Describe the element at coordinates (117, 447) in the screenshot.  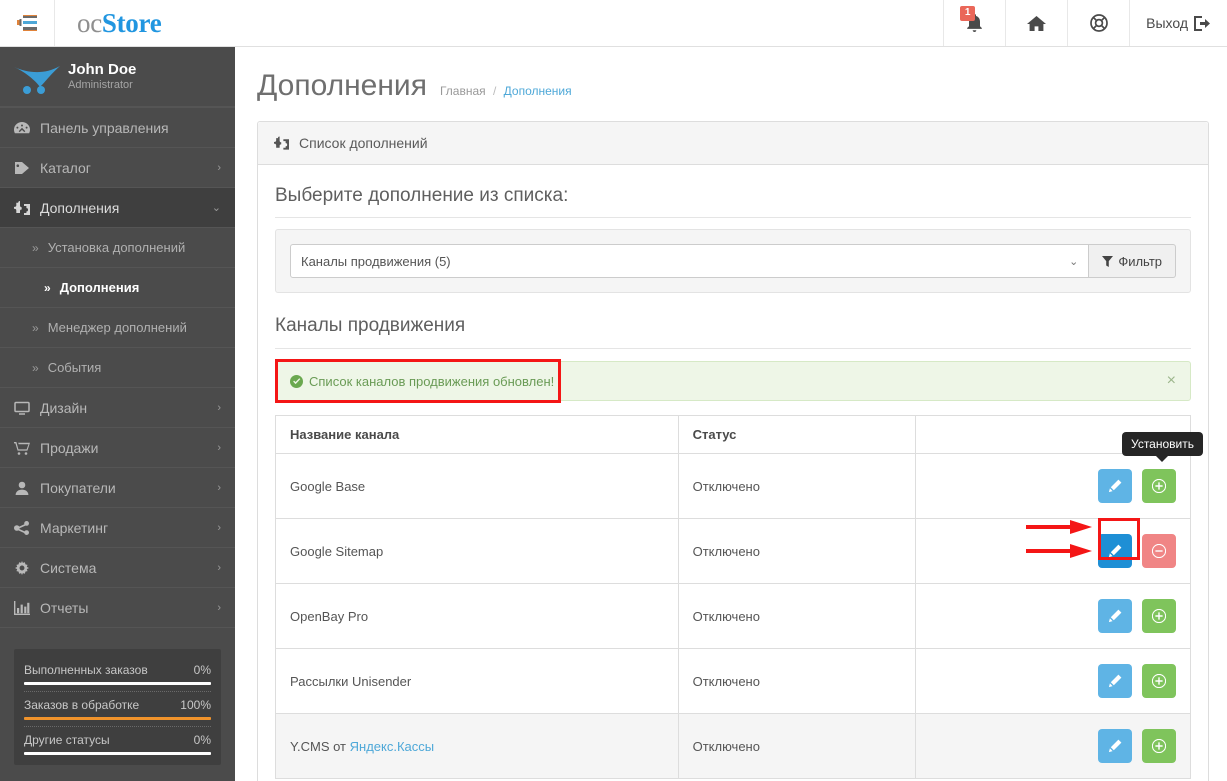
I see `sidebar-item-sales: Продажи ›` at that location.